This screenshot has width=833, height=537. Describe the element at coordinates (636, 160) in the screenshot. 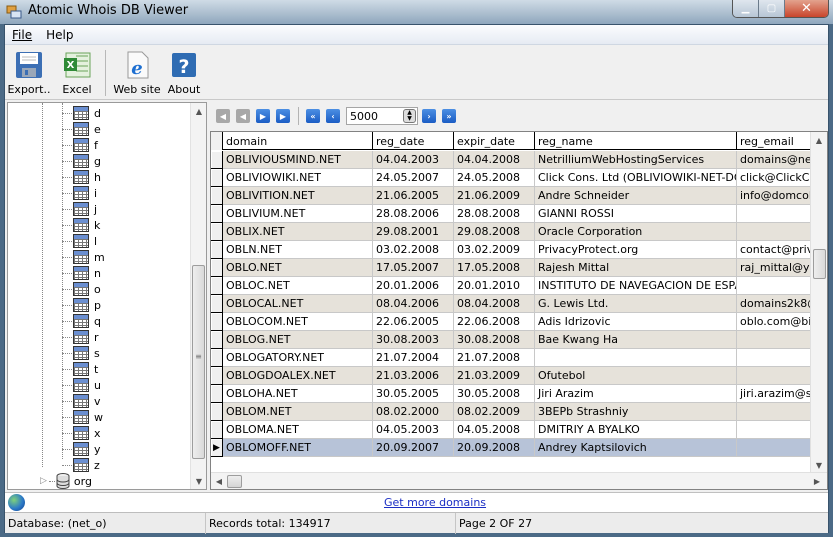

I see `grid-cell-reg-name: NetrilliumWebHostingServices` at that location.